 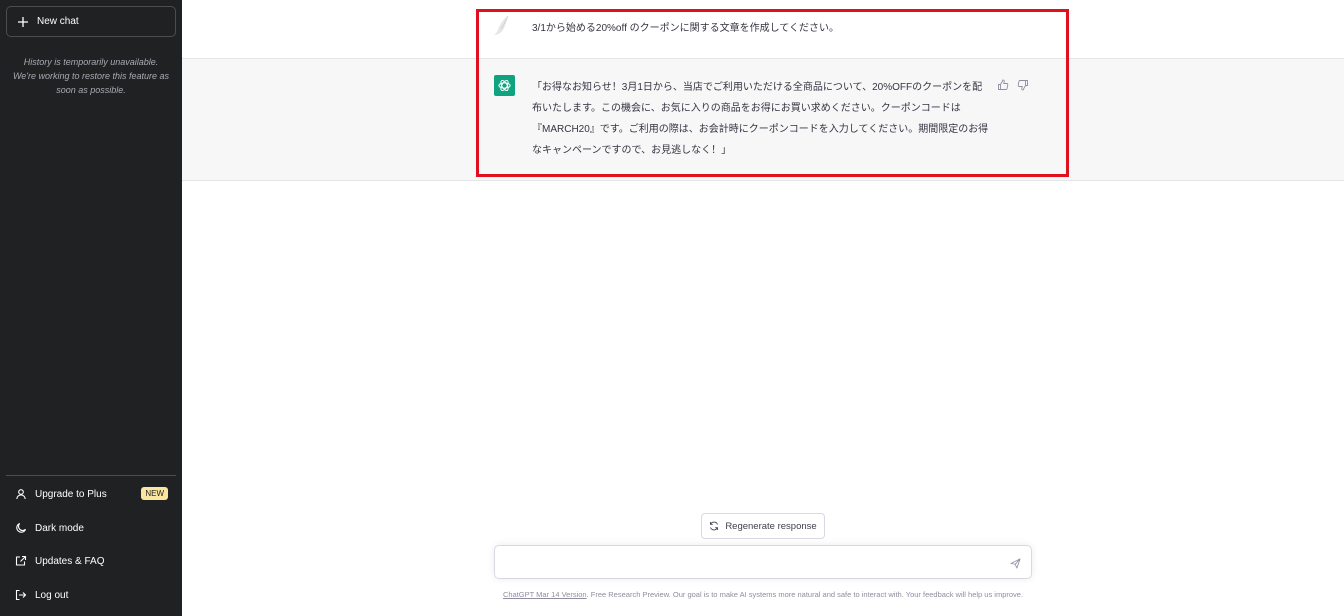 I want to click on user-avatar-icon, so click(x=501, y=25).